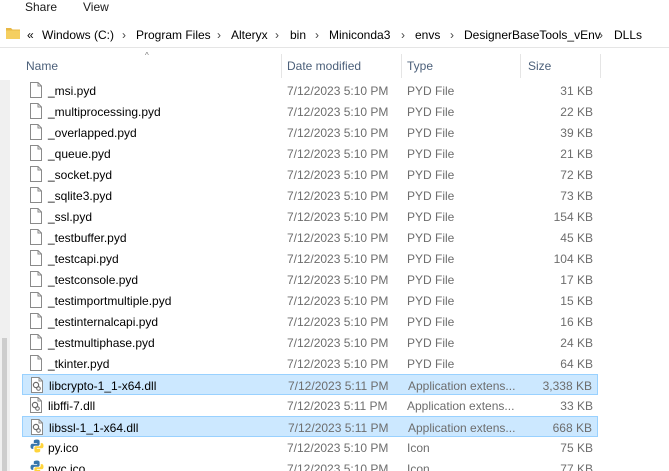  I want to click on file-size: 15 KB, so click(576, 301).